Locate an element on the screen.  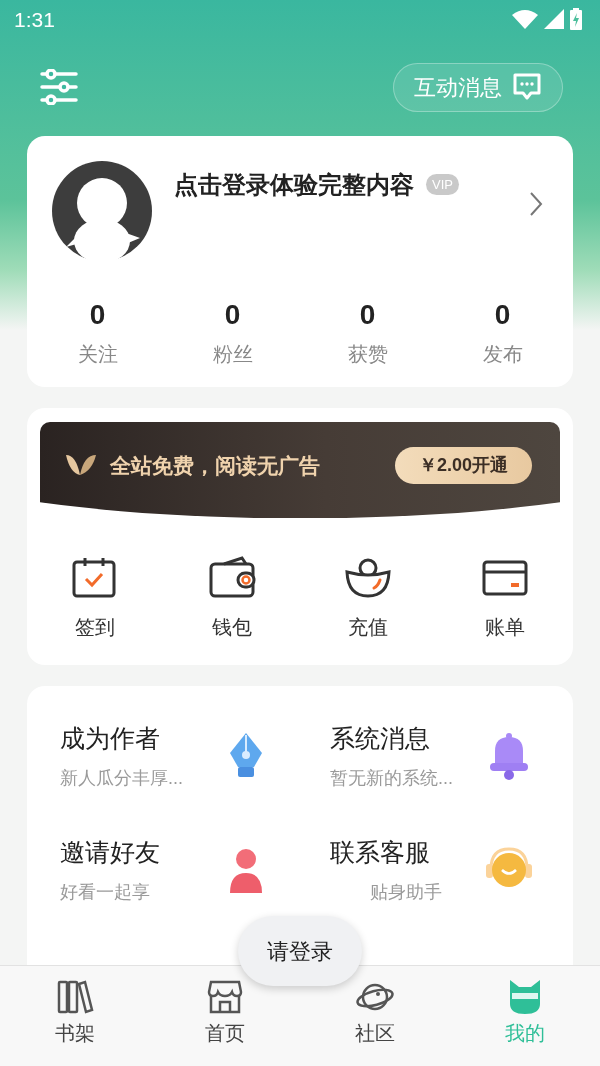
signal-icon is located at coordinates (554, 19).